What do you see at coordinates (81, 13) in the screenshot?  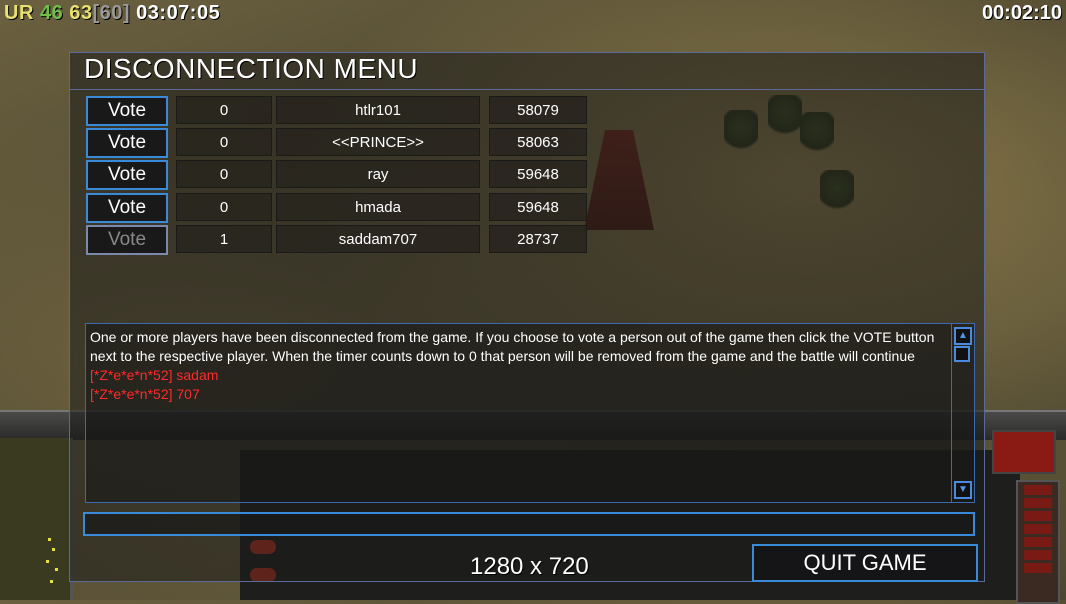 I see `hud-stat-2: 63` at bounding box center [81, 13].